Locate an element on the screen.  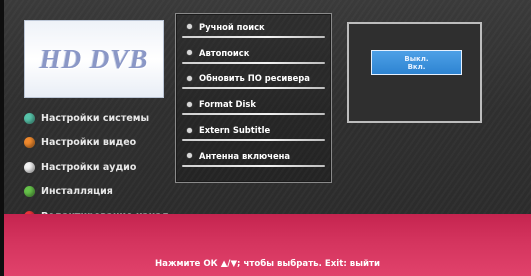
submenu-item-manual-search: Ручной поиск is located at coordinates (253, 27).